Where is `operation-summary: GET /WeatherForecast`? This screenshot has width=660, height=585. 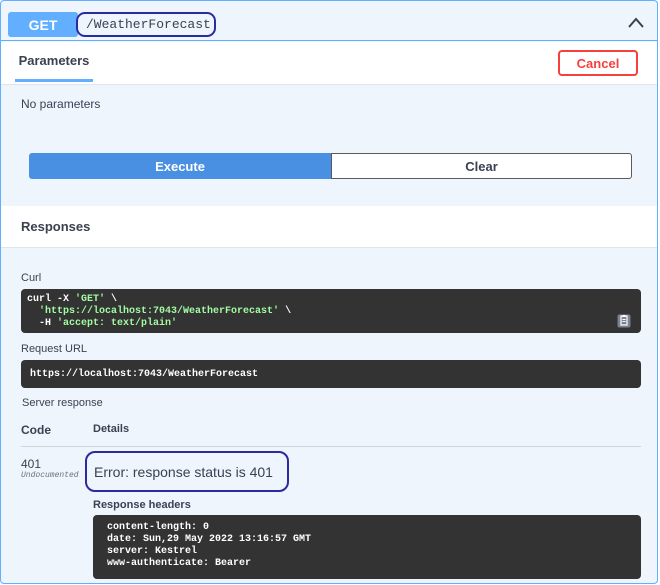 operation-summary: GET /WeatherForecast is located at coordinates (329, 21).